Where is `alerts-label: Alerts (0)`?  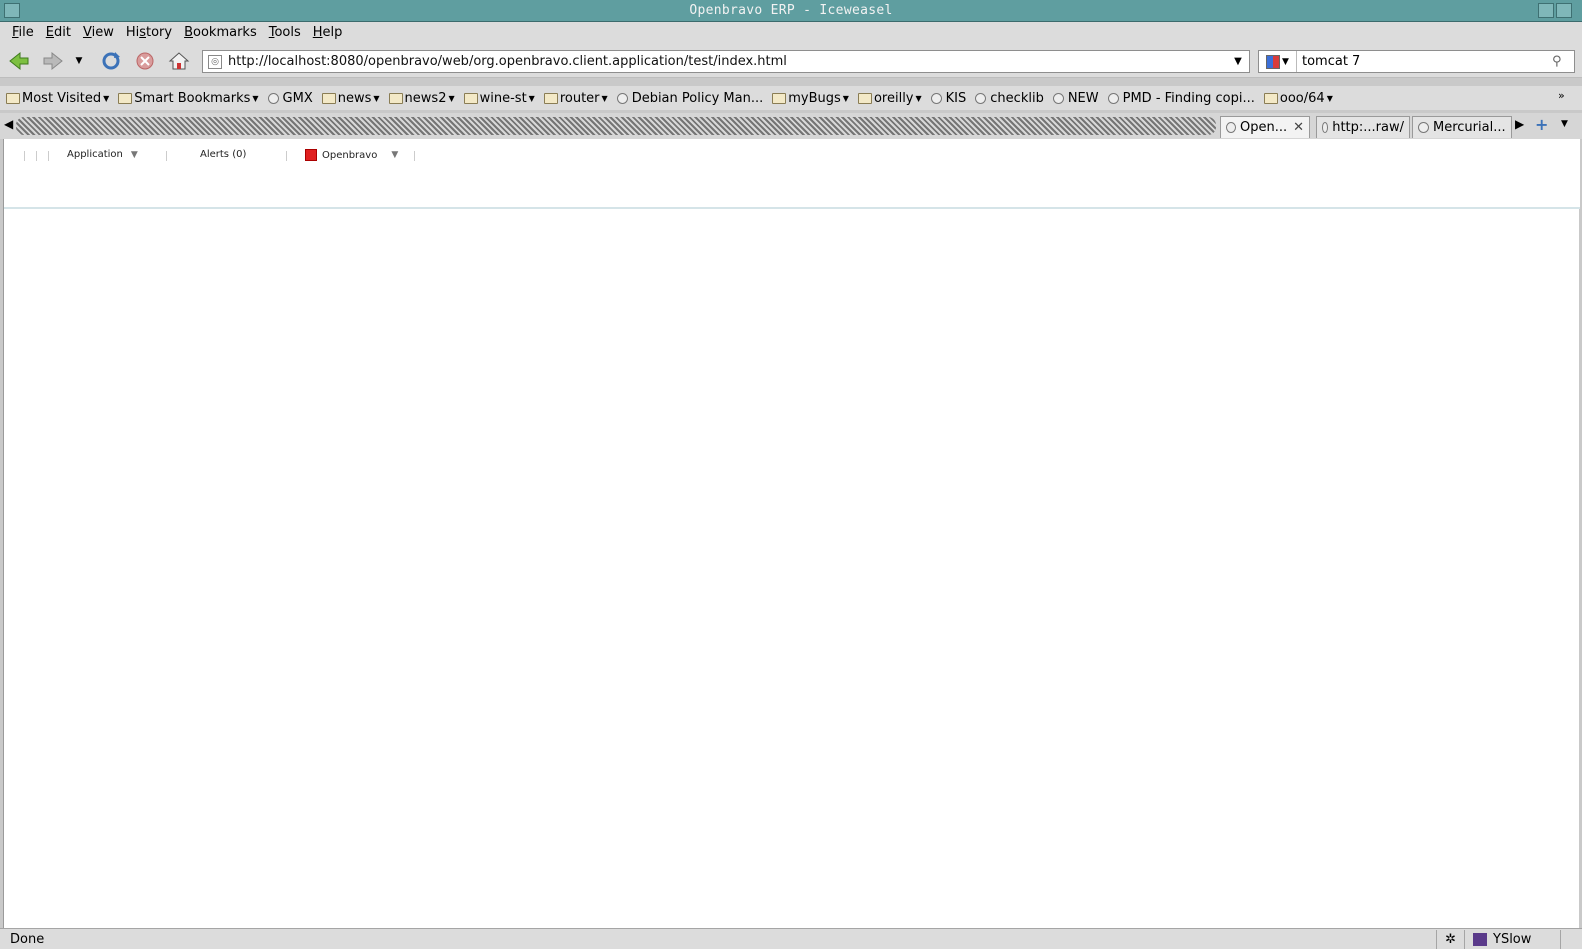
alerts-label: Alerts (0) is located at coordinates (223, 154).